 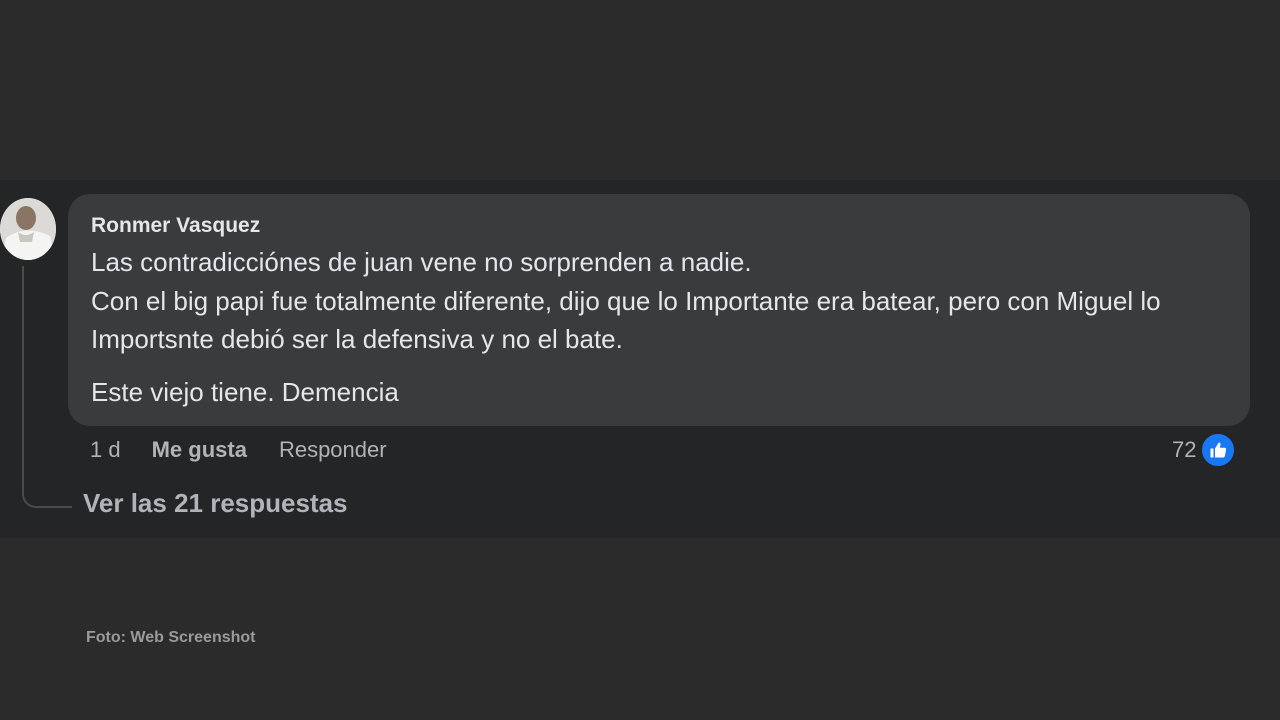 What do you see at coordinates (1184, 449) in the screenshot?
I see `reaction-count: 72` at bounding box center [1184, 449].